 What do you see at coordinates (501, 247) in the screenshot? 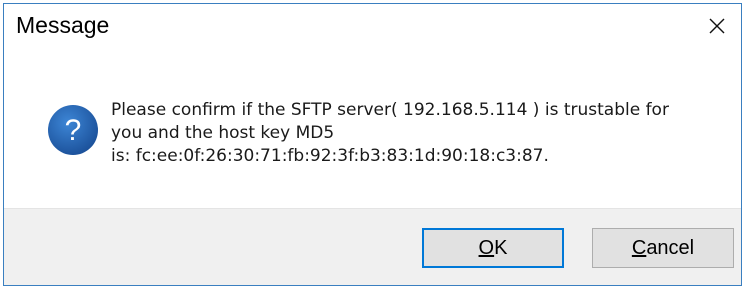
I see `ok-label-rest: K` at bounding box center [501, 247].